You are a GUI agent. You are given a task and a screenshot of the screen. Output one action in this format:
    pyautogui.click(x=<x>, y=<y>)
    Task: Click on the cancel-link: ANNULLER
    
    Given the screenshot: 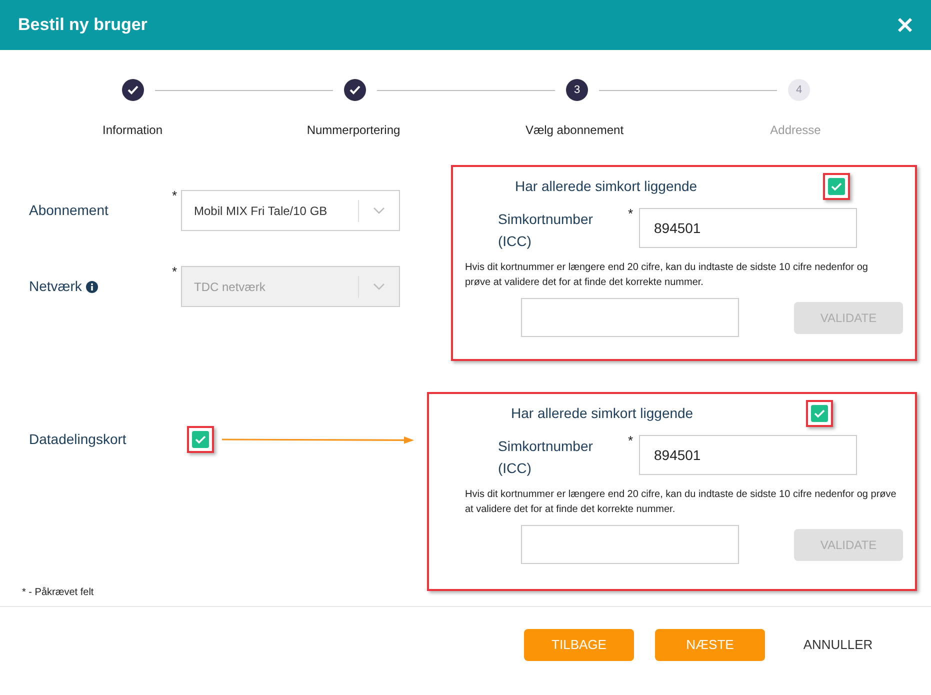 What is the action you would take?
    pyautogui.click(x=838, y=645)
    